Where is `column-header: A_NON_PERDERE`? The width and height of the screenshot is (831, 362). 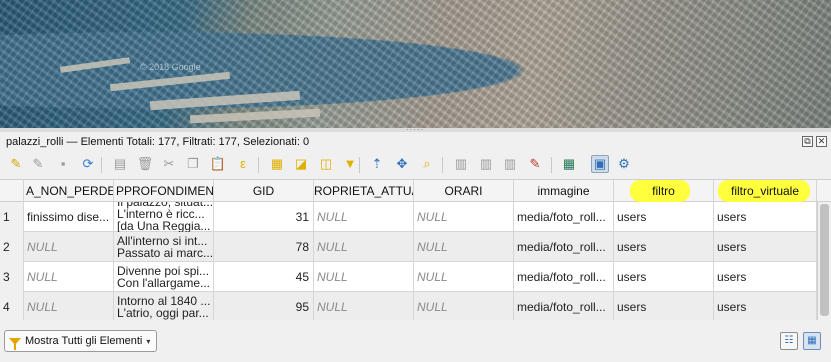
column-header: A_NON_PERDERE is located at coordinates (69, 191).